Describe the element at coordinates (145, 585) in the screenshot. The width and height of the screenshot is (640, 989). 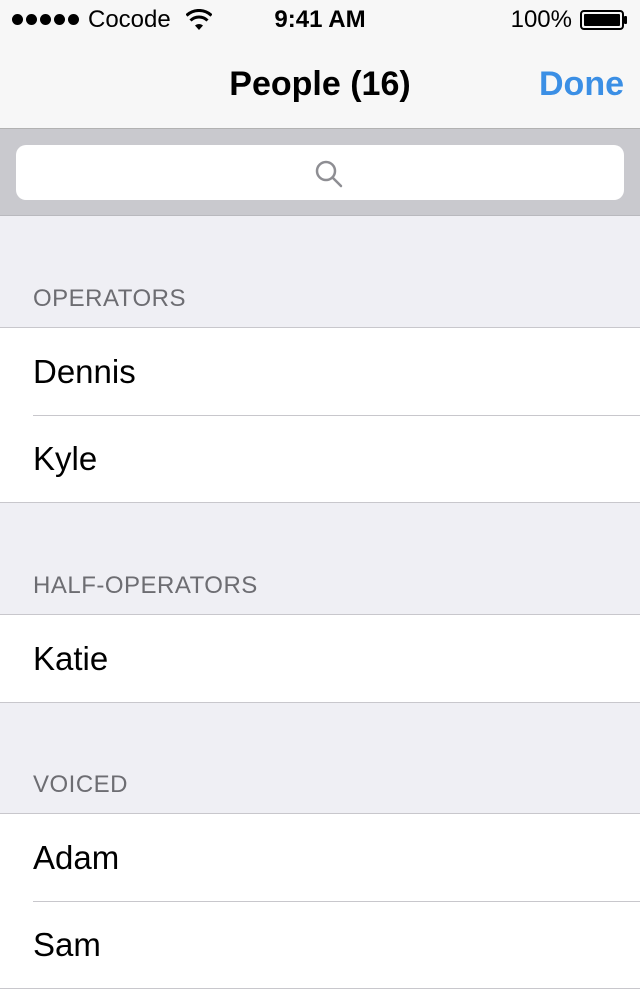
I see `section-header-half-operators: HALF-OPERATORS` at that location.